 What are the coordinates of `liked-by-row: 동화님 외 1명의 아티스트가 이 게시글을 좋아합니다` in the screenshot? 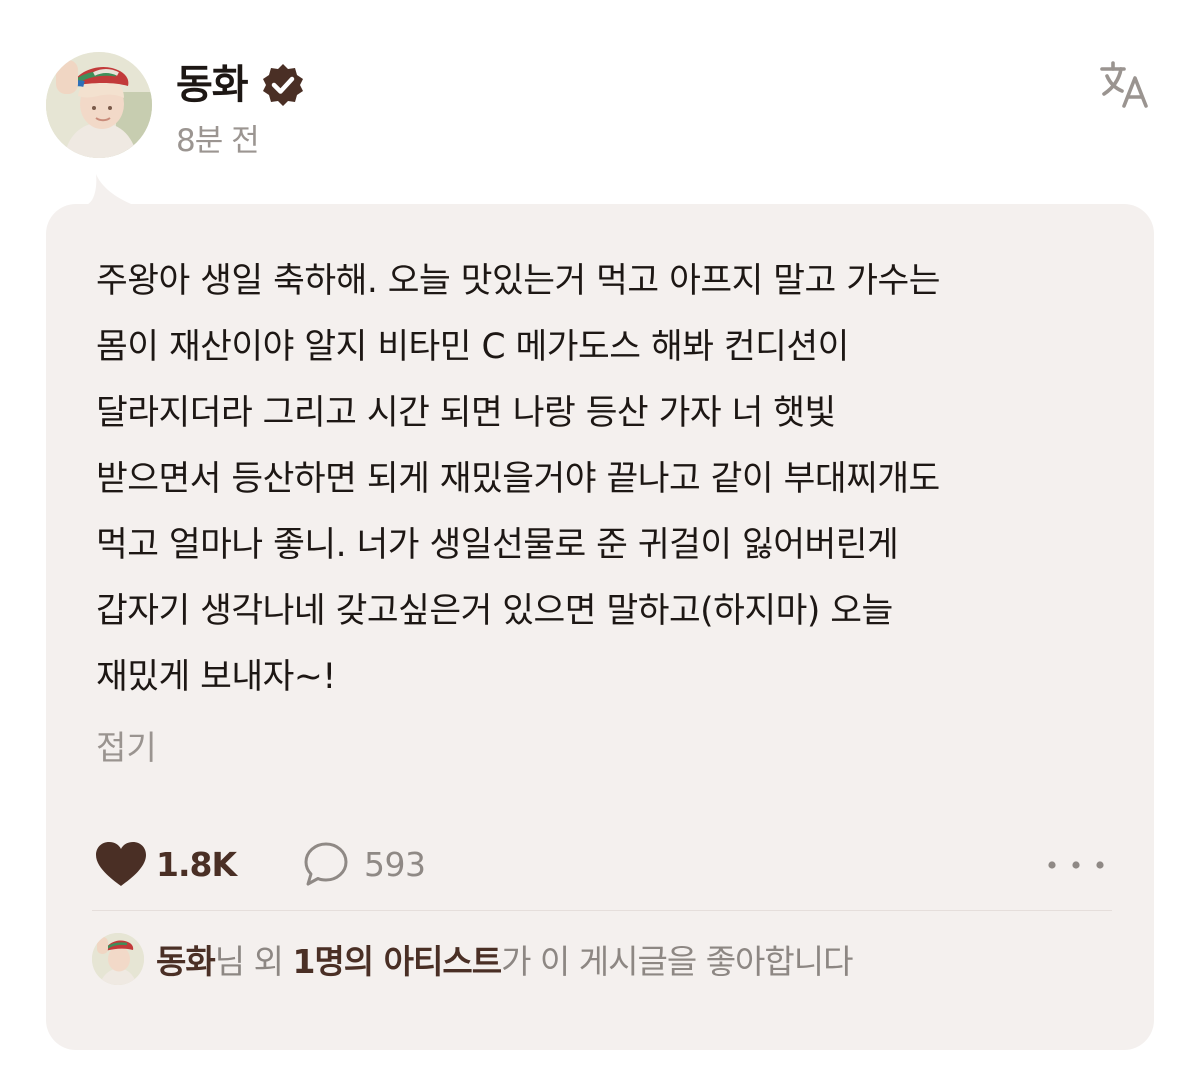 It's located at (473, 959).